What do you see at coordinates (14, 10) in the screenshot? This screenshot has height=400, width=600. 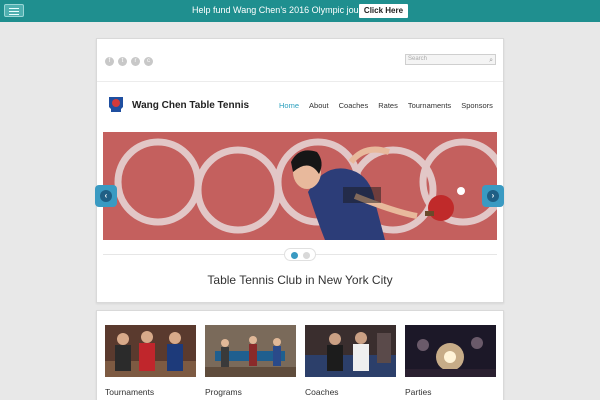 I see `menu-icon` at bounding box center [14, 10].